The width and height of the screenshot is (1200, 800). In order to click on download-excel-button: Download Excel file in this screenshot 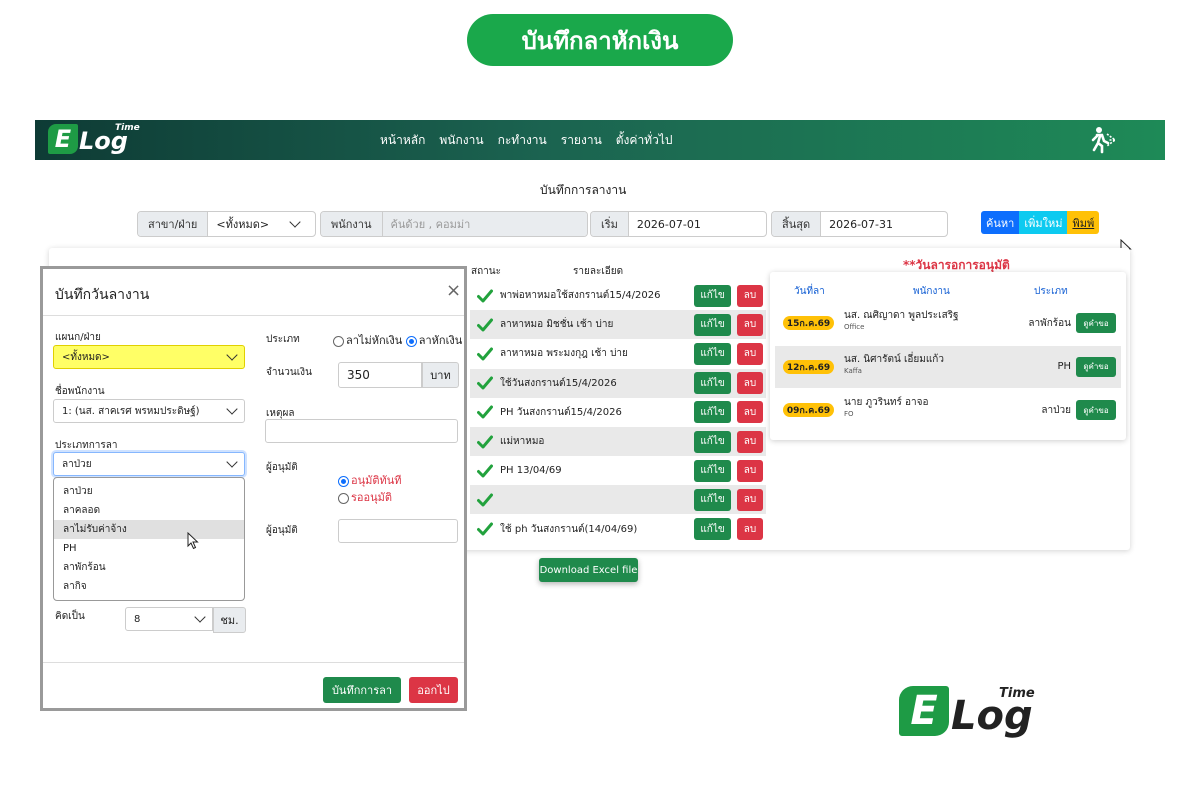, I will do `click(588, 570)`.